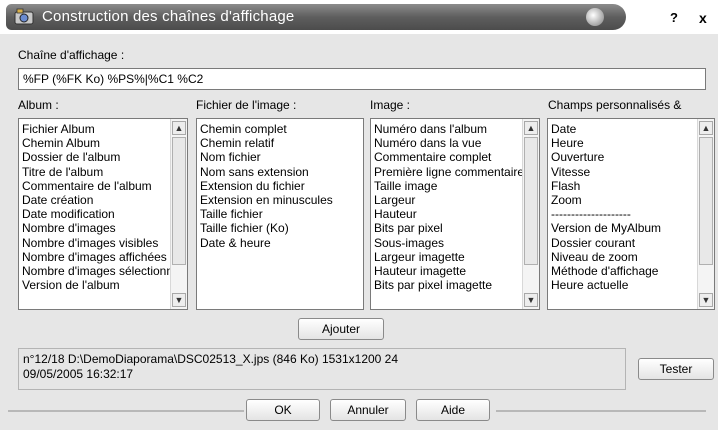  What do you see at coordinates (632, 257) in the screenshot?
I see `list-item: Niveau de zoom` at bounding box center [632, 257].